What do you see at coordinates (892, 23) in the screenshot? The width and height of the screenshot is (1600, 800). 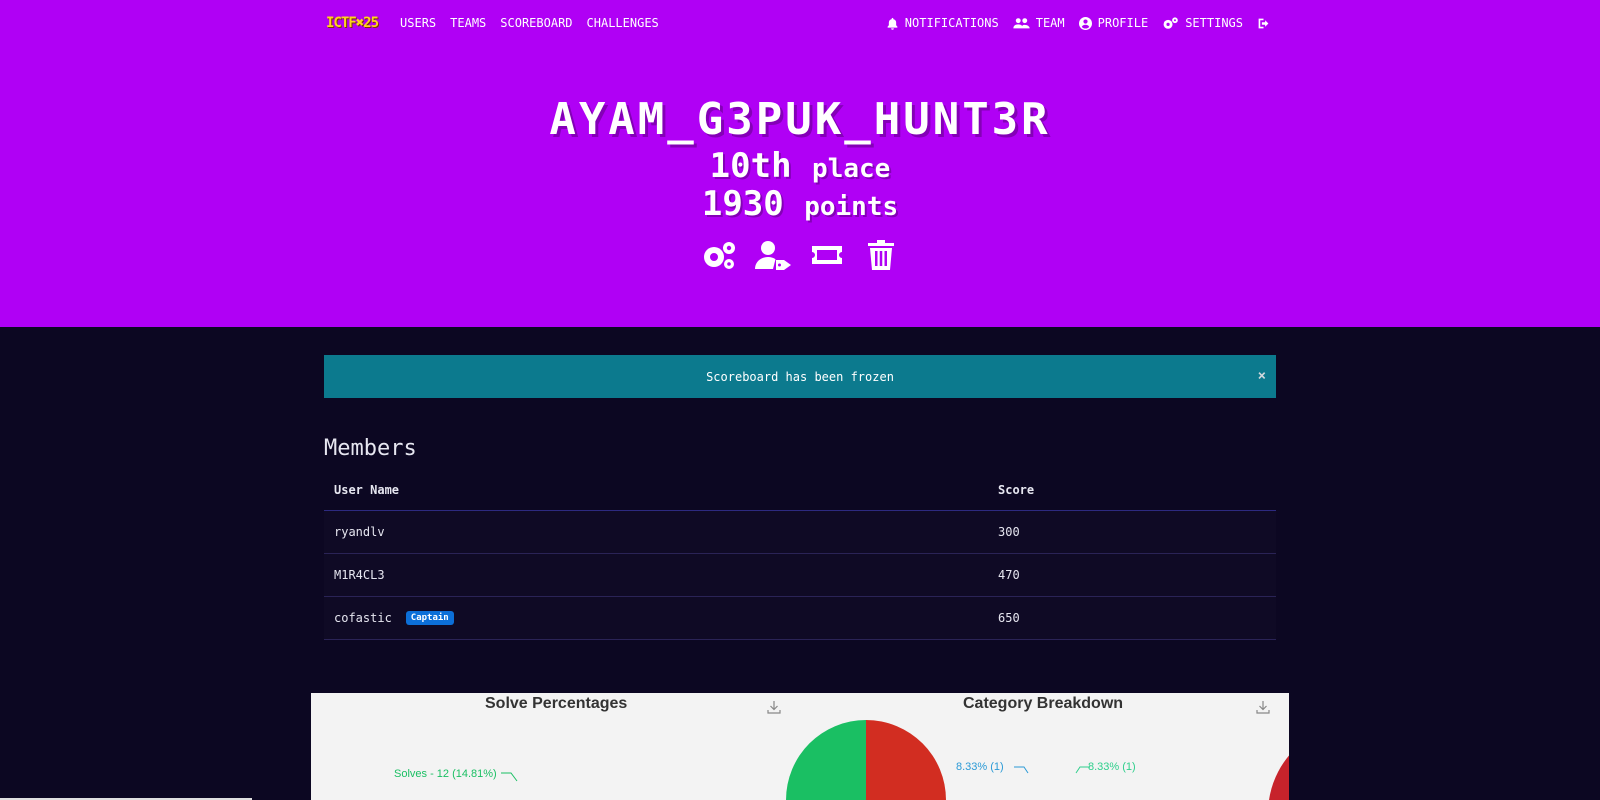 I see `bell-icon` at bounding box center [892, 23].